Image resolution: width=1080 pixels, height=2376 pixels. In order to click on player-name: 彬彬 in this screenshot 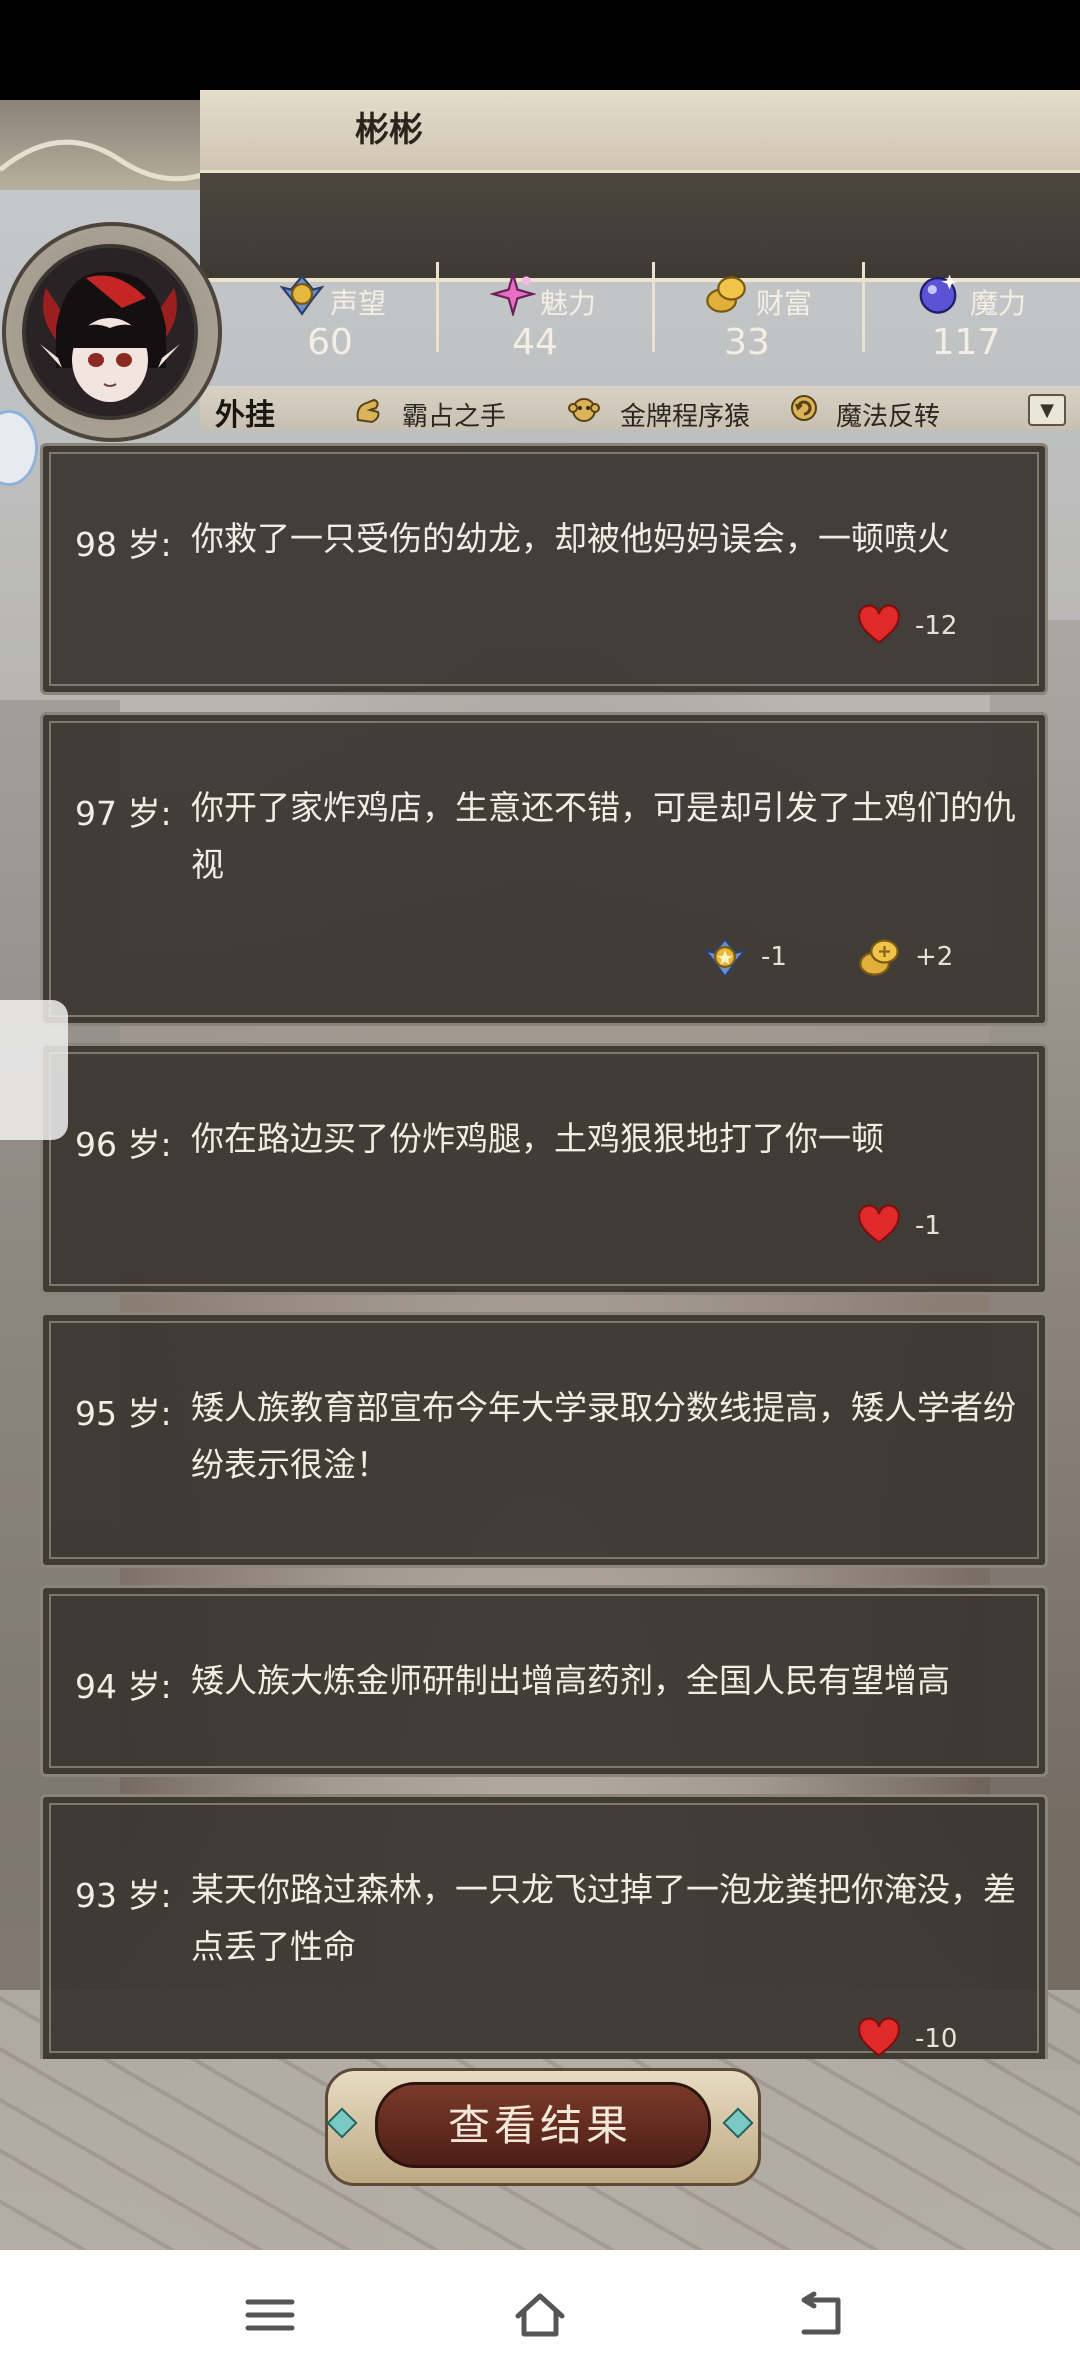, I will do `click(389, 130)`.